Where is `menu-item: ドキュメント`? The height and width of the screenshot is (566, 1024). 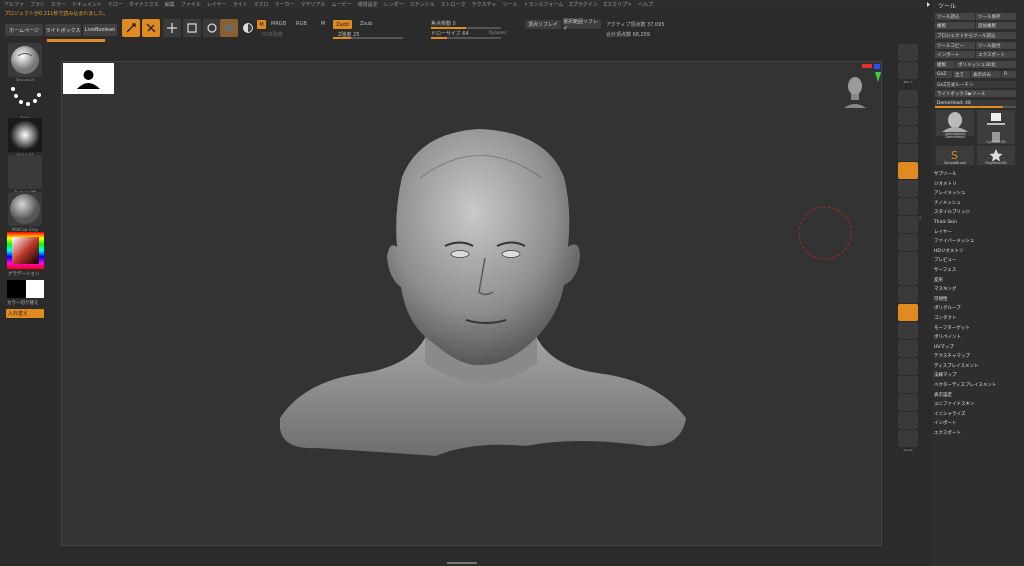
menu-item: ドキュメント is located at coordinates (87, 4).